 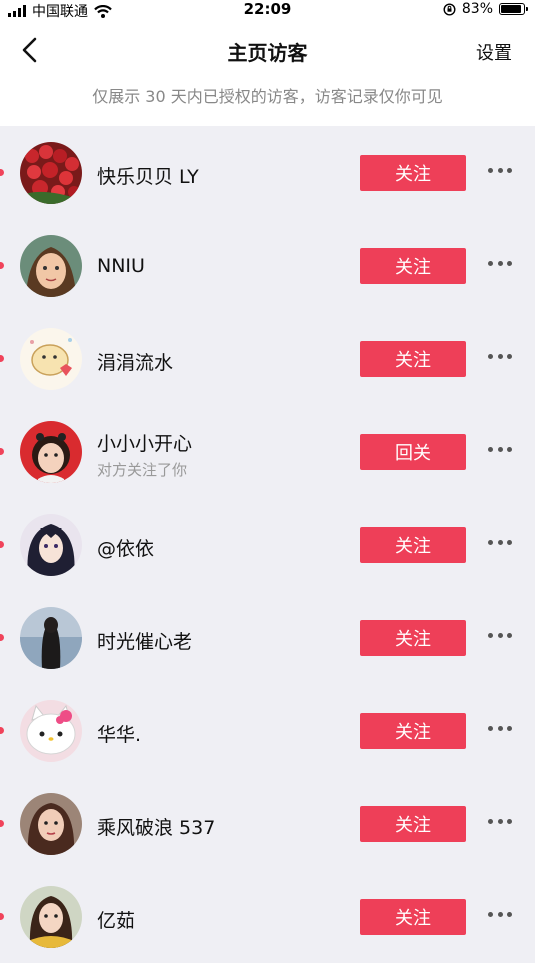 What do you see at coordinates (267, 823) in the screenshot?
I see `visitor-row: 乘风破浪 537 关注` at bounding box center [267, 823].